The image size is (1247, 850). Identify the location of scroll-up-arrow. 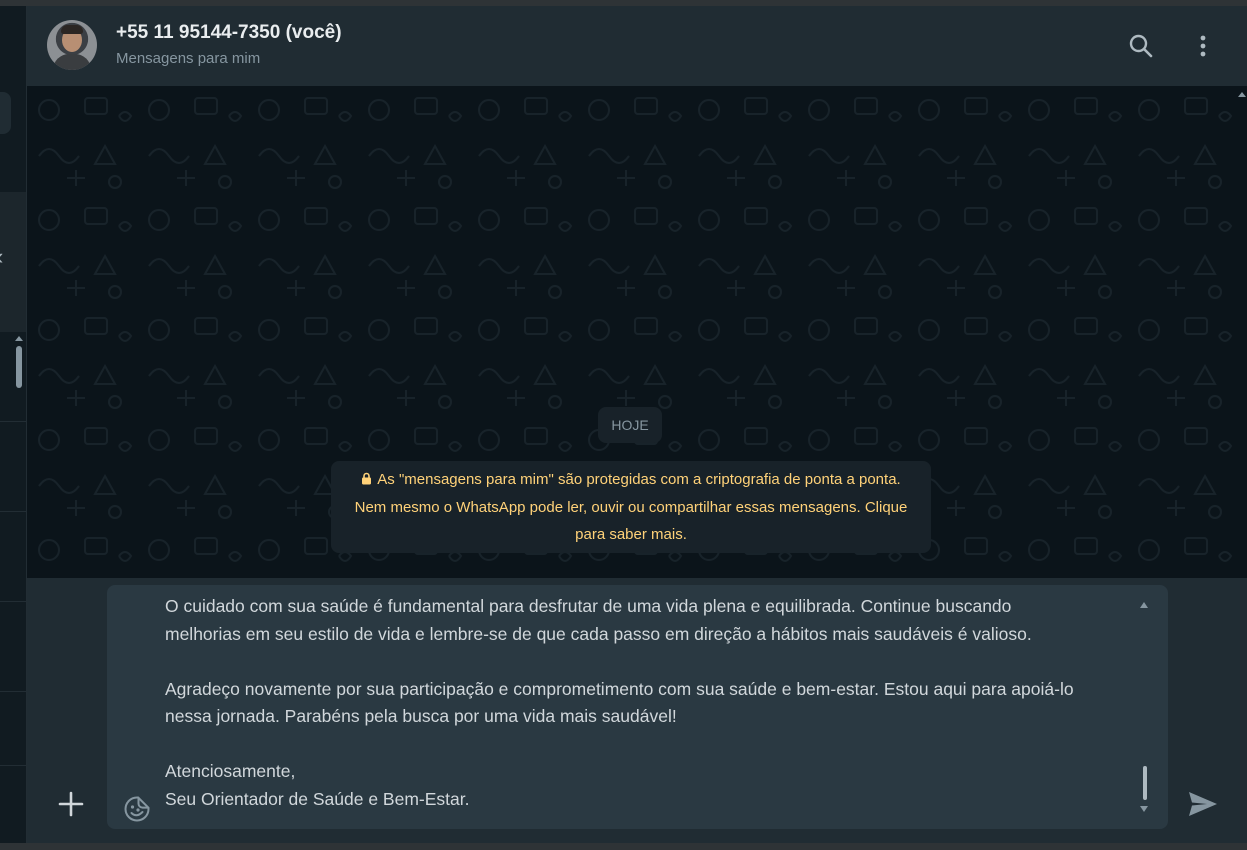
(1242, 94).